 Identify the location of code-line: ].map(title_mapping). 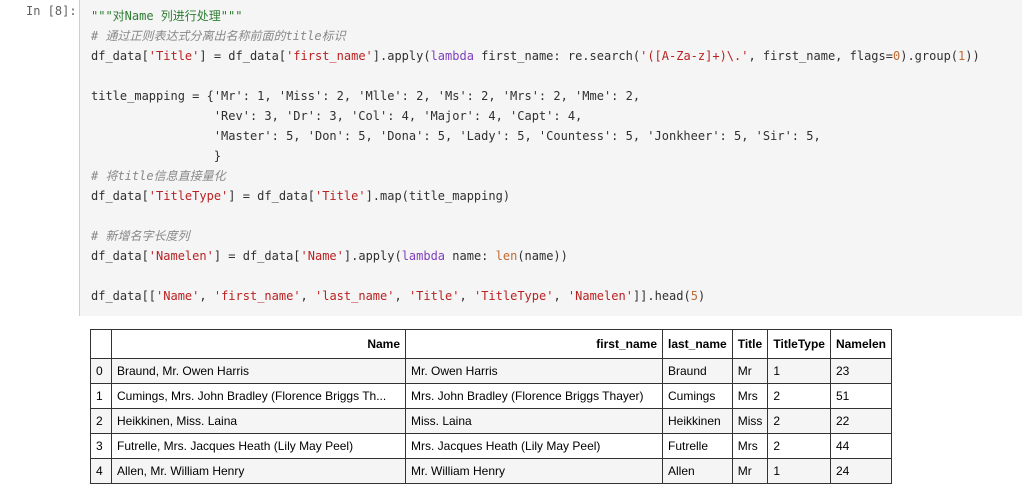
(438, 196).